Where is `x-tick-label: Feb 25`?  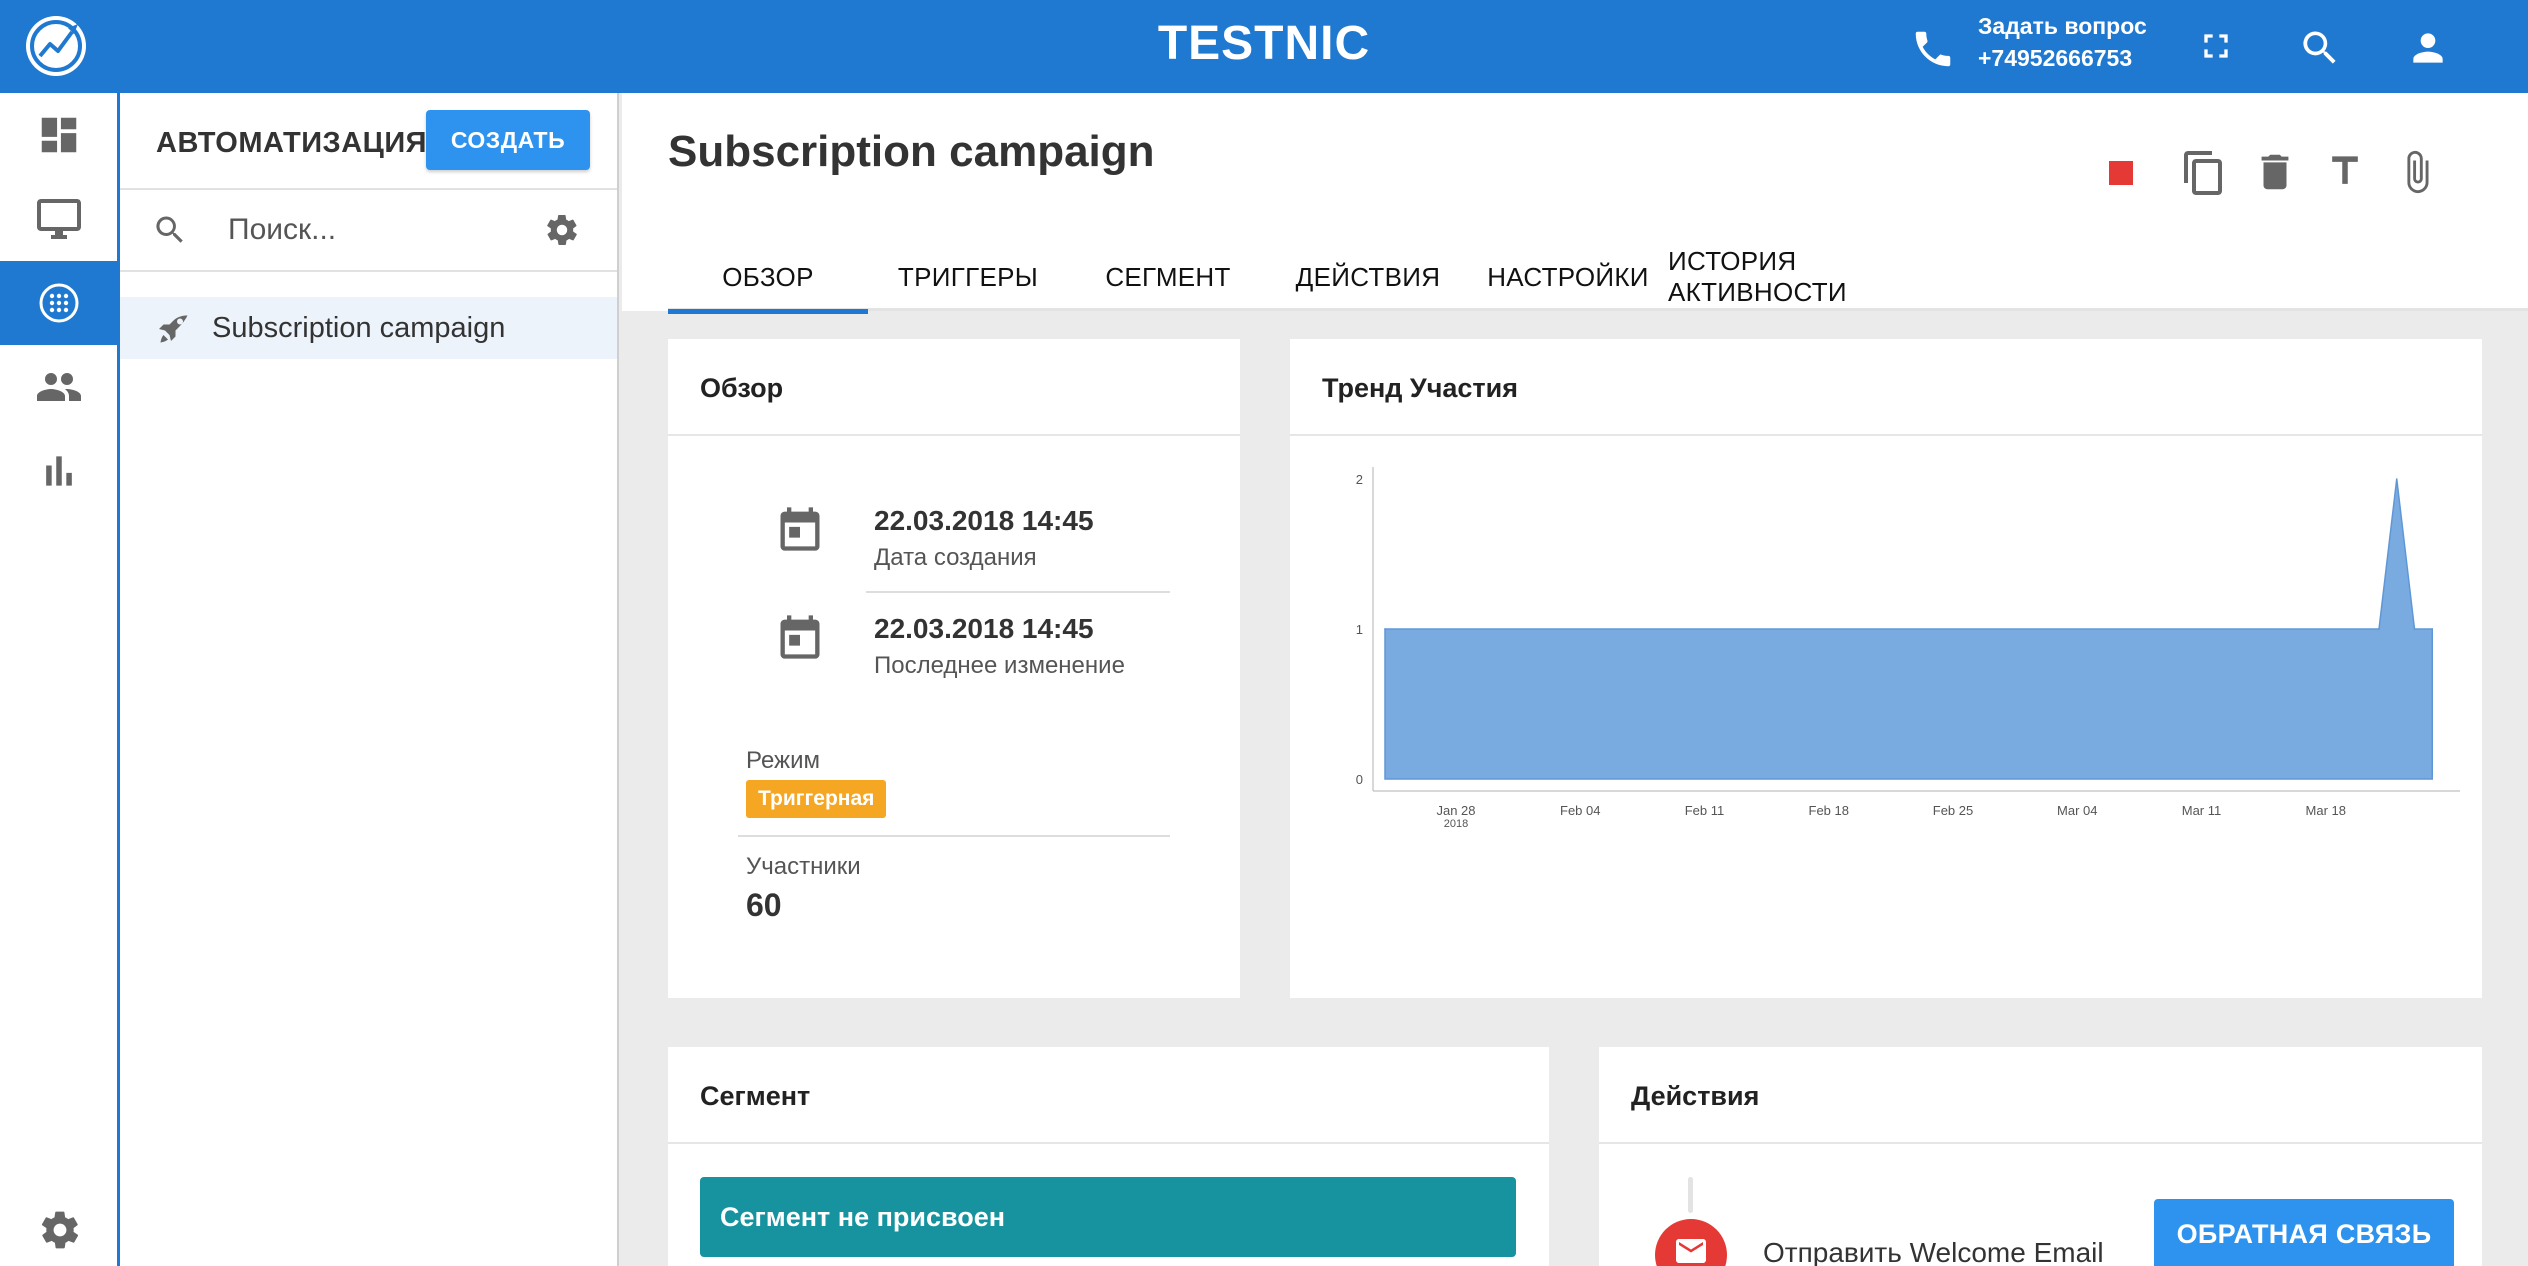 x-tick-label: Feb 25 is located at coordinates (1953, 810).